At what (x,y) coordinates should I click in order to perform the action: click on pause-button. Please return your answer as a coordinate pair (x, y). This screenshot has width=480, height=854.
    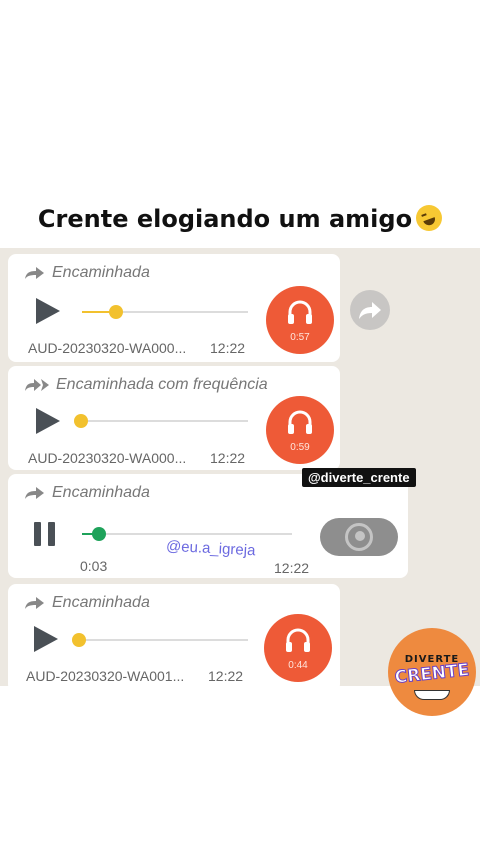
    Looking at the image, I should click on (45, 534).